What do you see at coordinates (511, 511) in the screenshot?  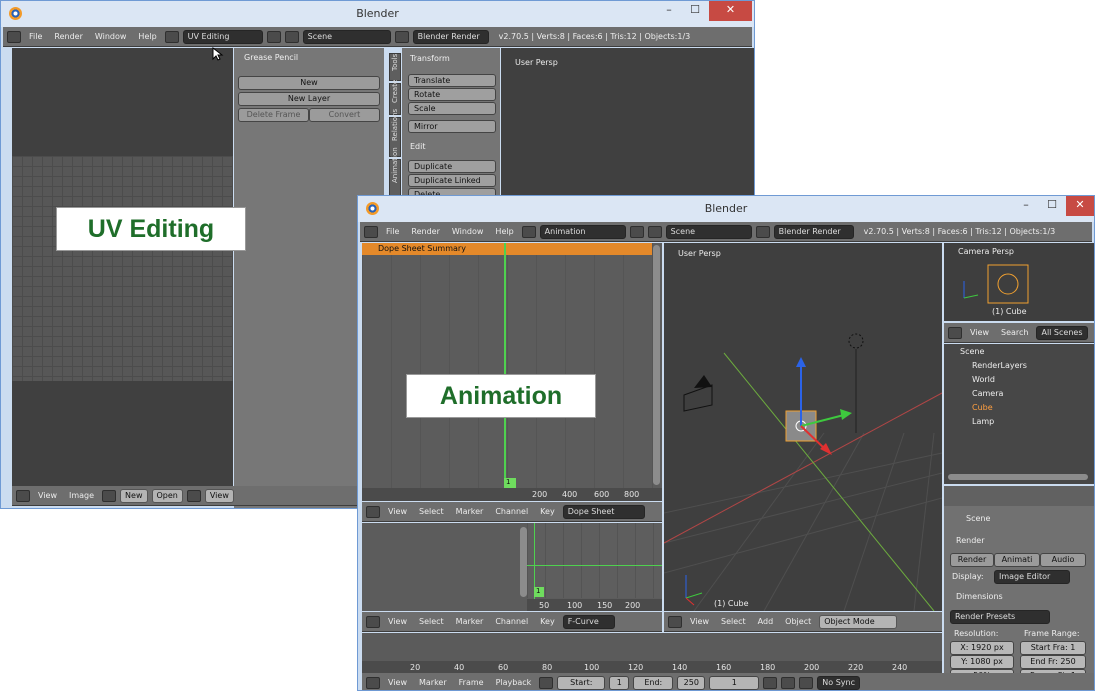 I see `menu-channel: Channel` at bounding box center [511, 511].